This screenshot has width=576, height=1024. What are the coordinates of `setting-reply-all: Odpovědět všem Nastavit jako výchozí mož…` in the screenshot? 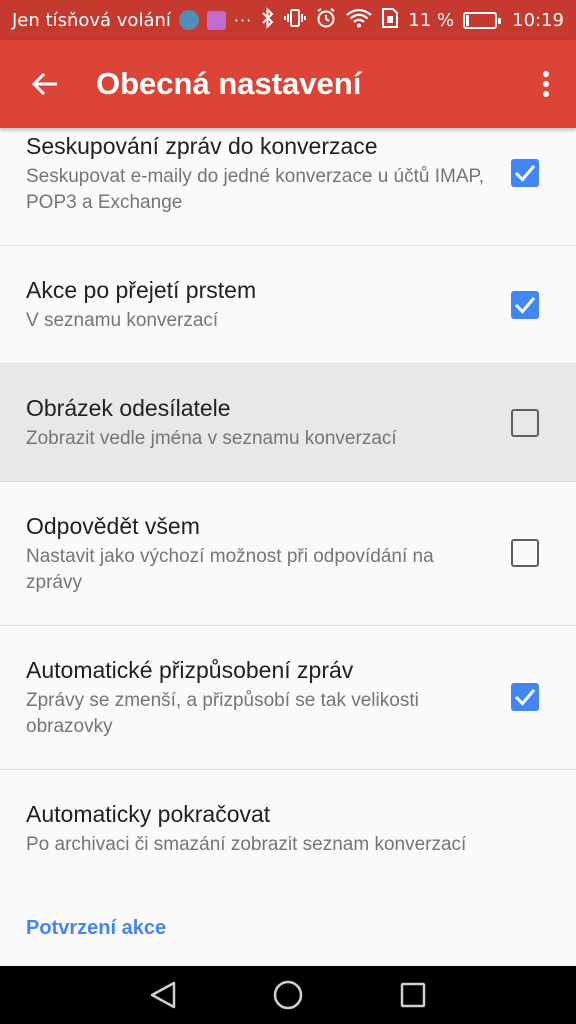 It's located at (288, 554).